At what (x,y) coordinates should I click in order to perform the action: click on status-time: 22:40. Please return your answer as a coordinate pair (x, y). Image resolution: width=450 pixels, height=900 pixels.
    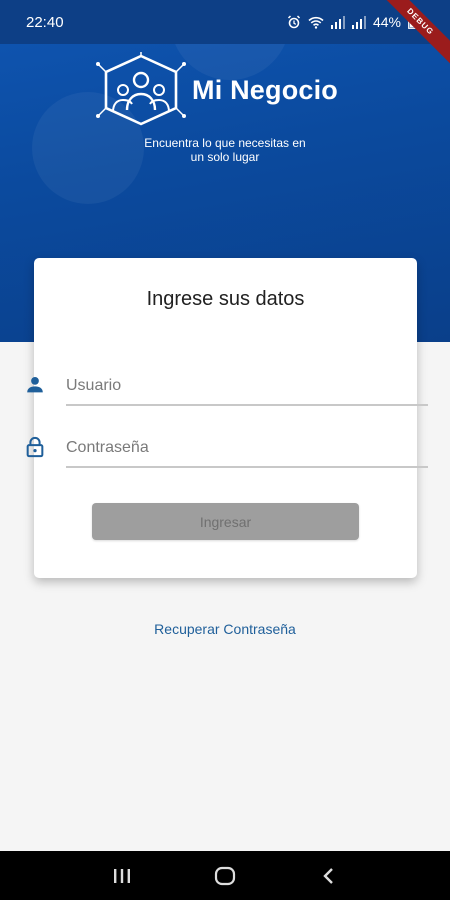
    Looking at the image, I should click on (45, 22).